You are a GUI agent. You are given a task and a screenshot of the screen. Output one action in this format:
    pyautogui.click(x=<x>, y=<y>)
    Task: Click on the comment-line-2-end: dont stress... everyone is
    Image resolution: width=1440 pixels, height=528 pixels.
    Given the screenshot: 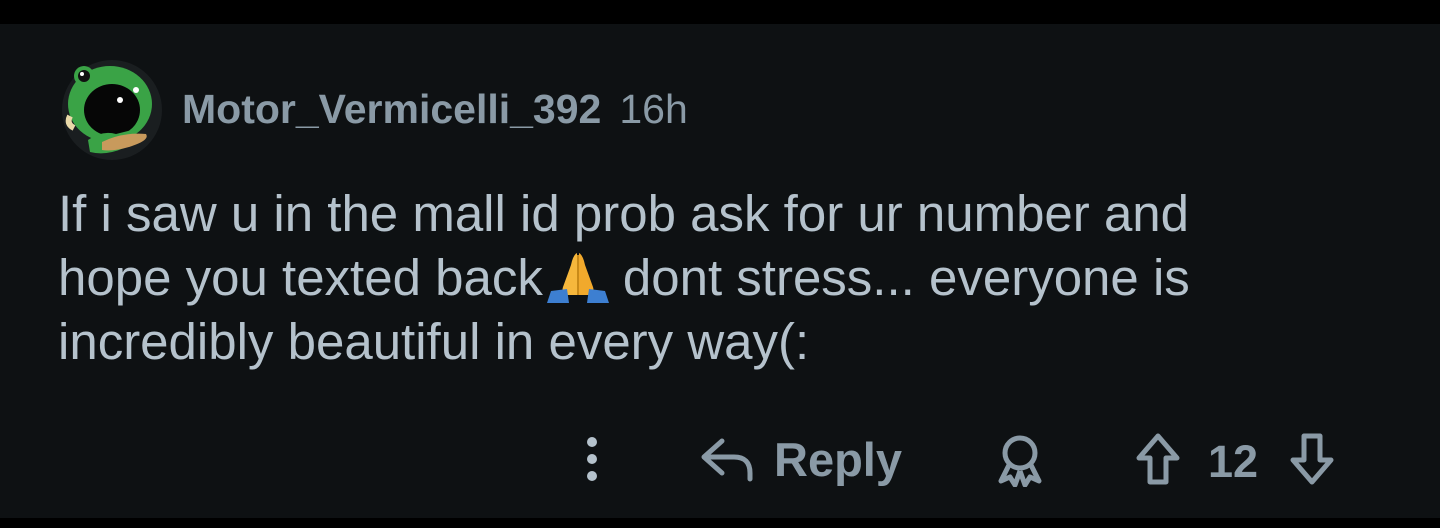 What is the action you would take?
    pyautogui.click(x=906, y=277)
    